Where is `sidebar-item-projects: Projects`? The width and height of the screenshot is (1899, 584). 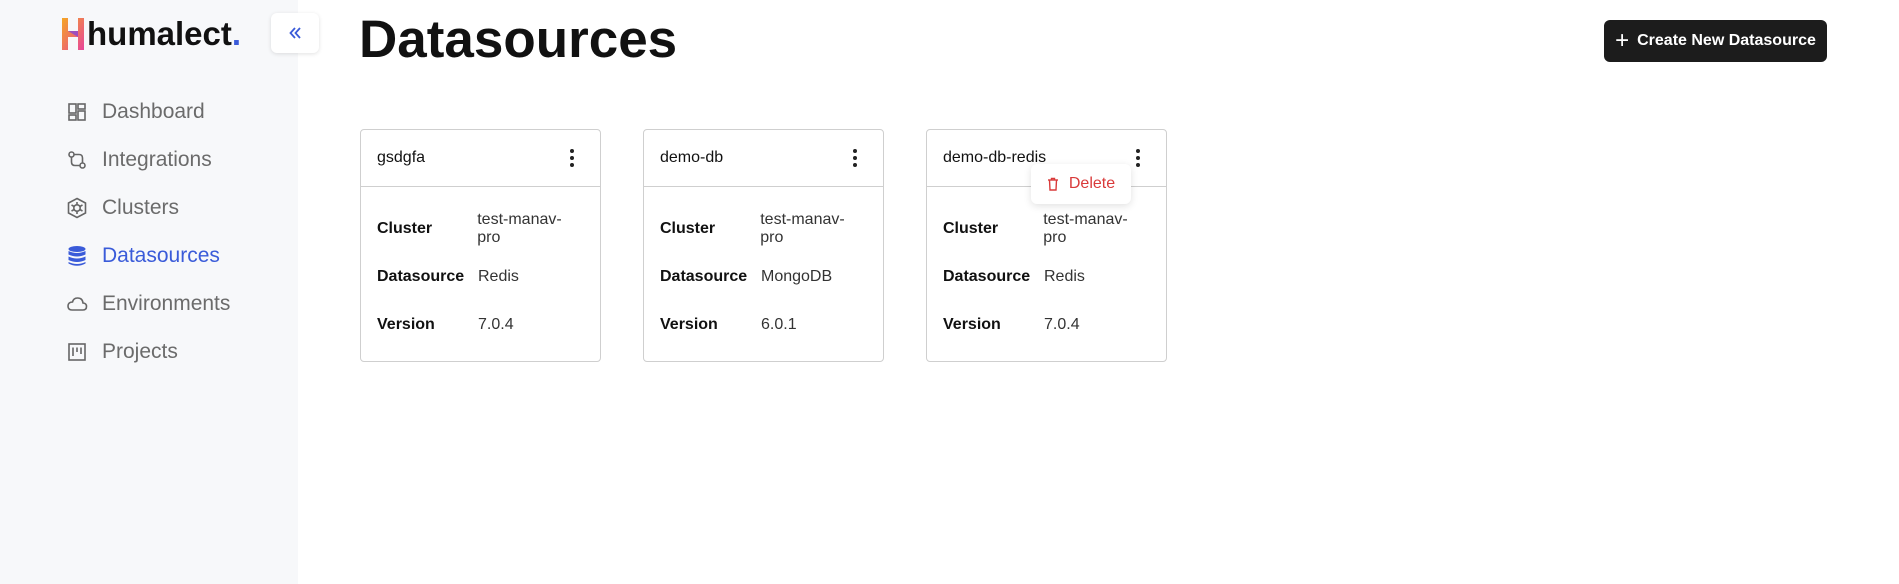
sidebar-item-projects: Projects is located at coordinates (148, 352).